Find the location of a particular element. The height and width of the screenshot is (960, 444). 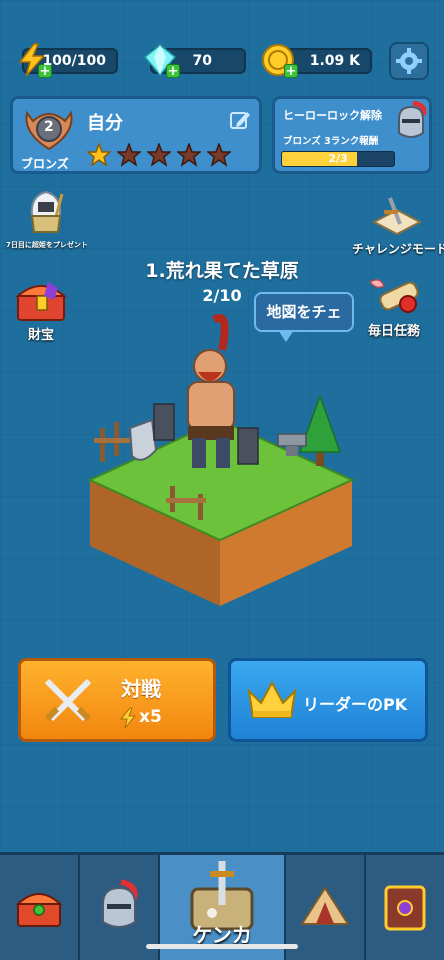

nav-book is located at coordinates (405, 907).